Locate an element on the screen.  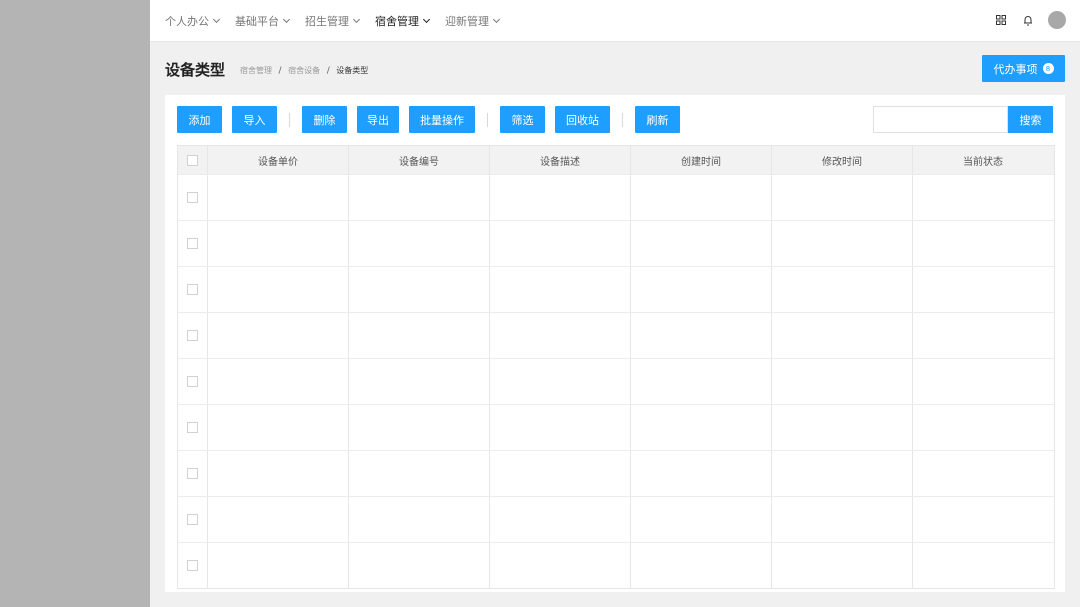
toolbar-divider is located at coordinates (289, 119).